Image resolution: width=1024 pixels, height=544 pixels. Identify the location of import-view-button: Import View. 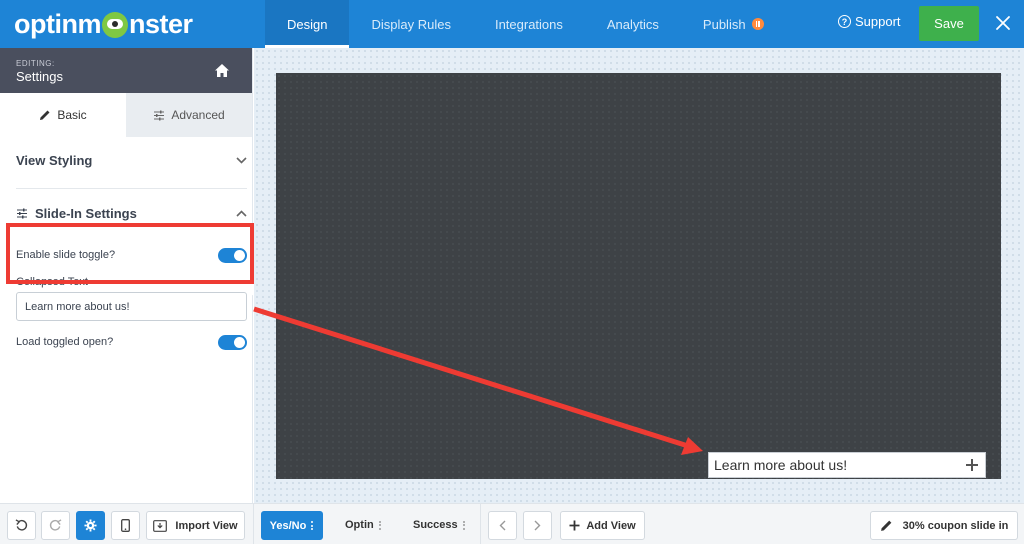
(195, 525).